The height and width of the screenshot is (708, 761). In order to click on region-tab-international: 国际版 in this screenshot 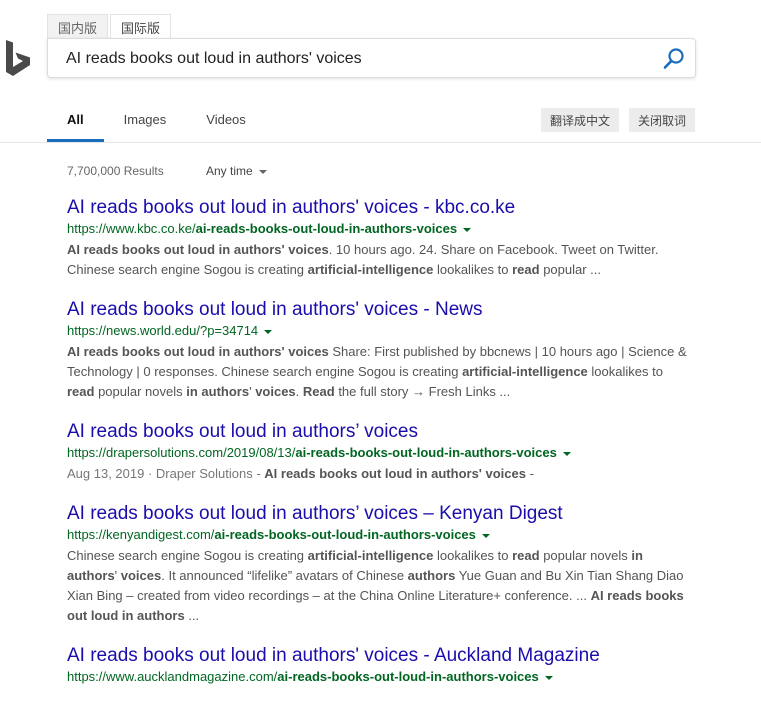, I will do `click(141, 26)`.